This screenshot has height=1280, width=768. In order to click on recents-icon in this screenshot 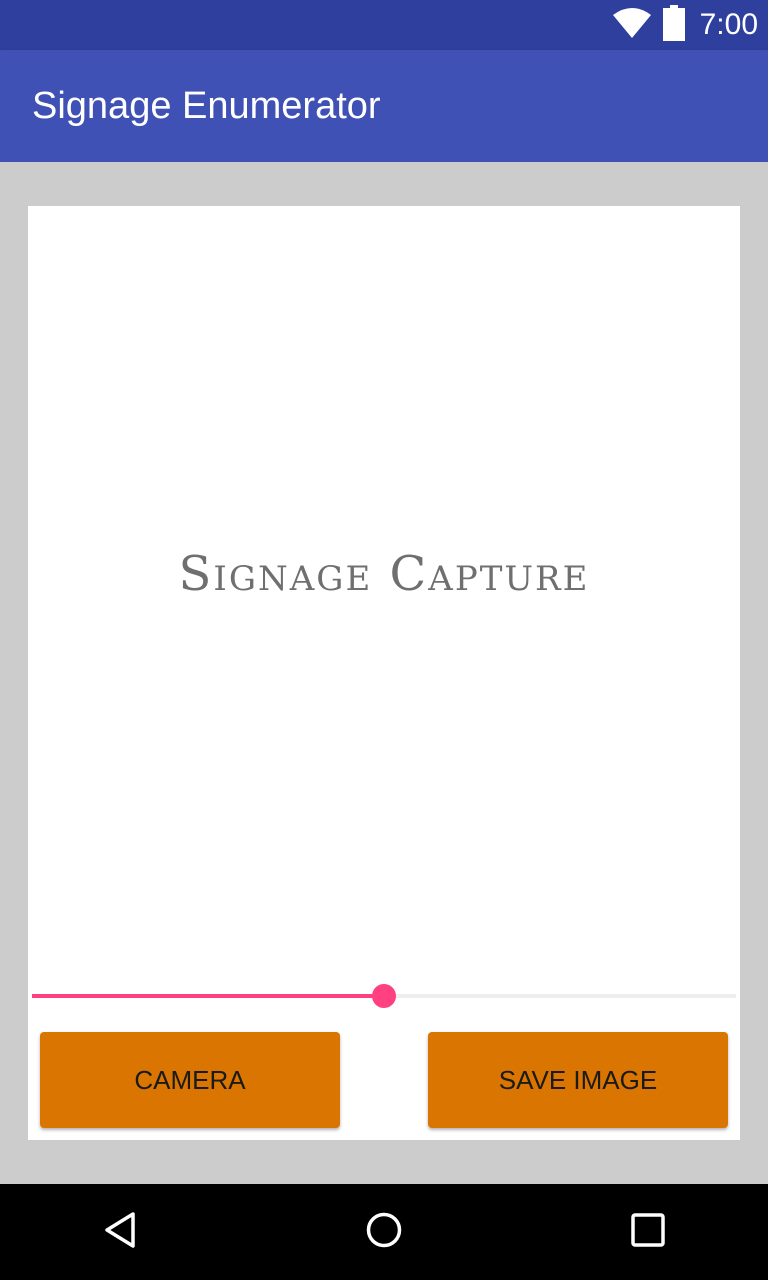, I will do `click(648, 1232)`.